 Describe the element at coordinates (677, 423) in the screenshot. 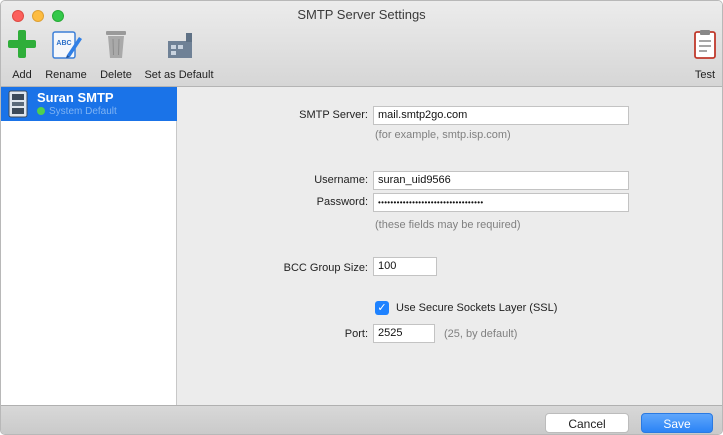

I see `save-button: Save` at that location.